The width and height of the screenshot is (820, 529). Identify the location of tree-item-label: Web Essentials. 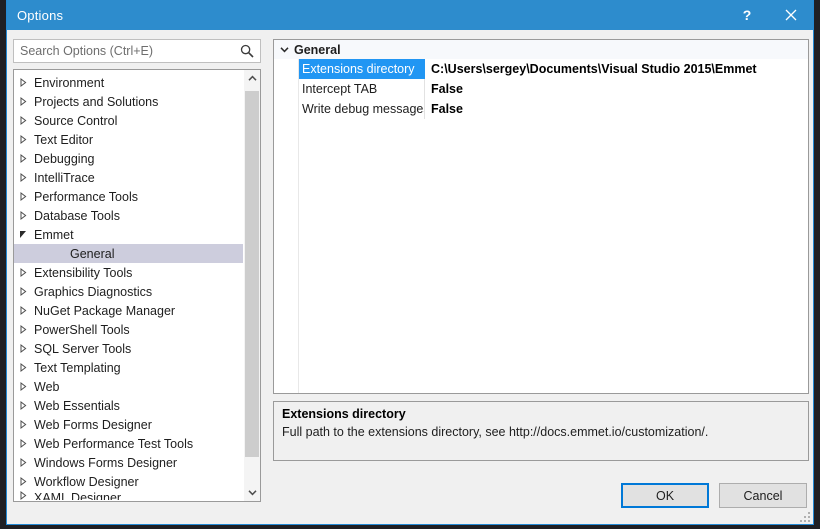
(77, 405).